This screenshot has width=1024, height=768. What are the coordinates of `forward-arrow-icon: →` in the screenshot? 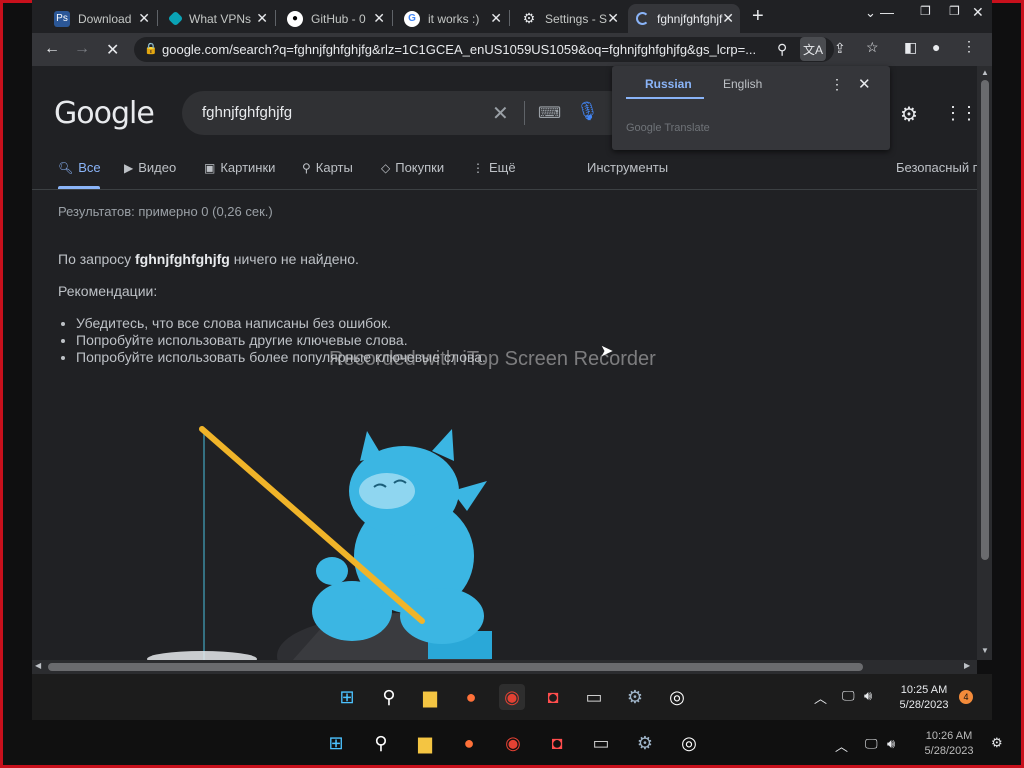 It's located at (82, 49).